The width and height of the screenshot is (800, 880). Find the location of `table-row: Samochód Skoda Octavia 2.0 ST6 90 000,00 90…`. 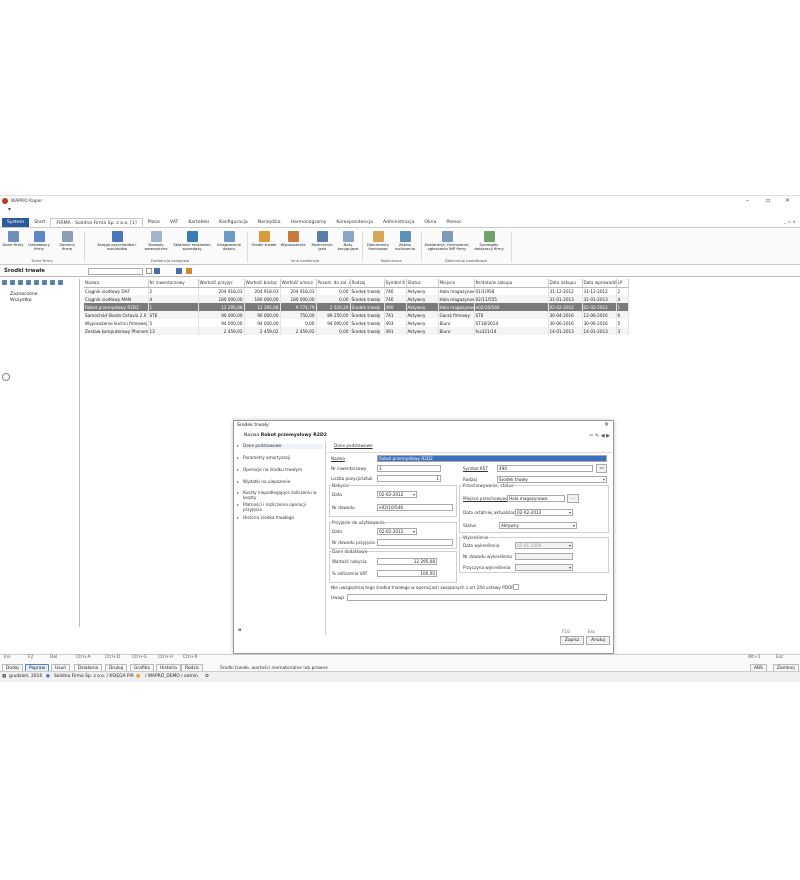

table-row: Samochód Skoda Octavia 2.0 ST6 90 000,00 90… is located at coordinates (356, 315).